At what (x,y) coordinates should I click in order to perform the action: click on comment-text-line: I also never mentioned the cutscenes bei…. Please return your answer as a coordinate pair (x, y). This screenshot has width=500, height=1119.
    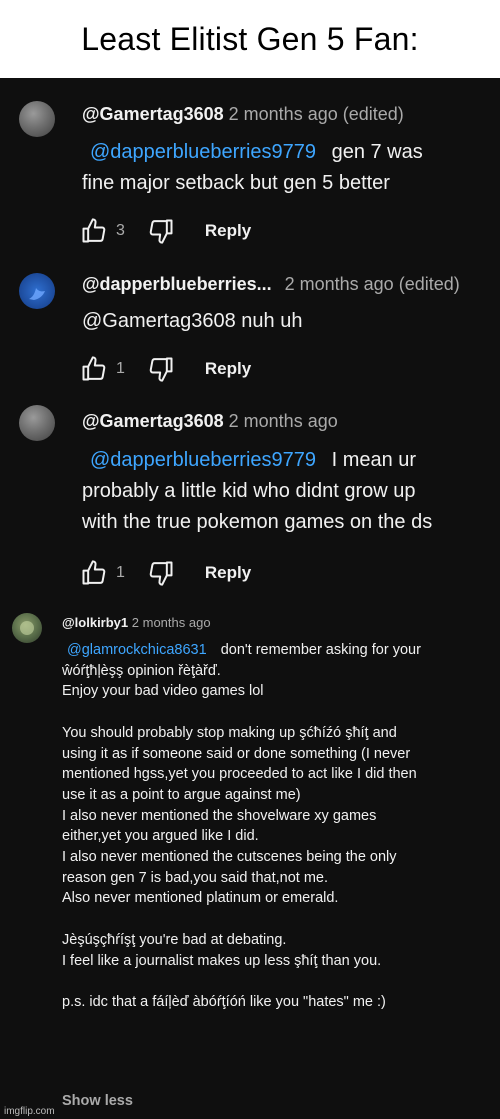
    Looking at the image, I should click on (229, 857).